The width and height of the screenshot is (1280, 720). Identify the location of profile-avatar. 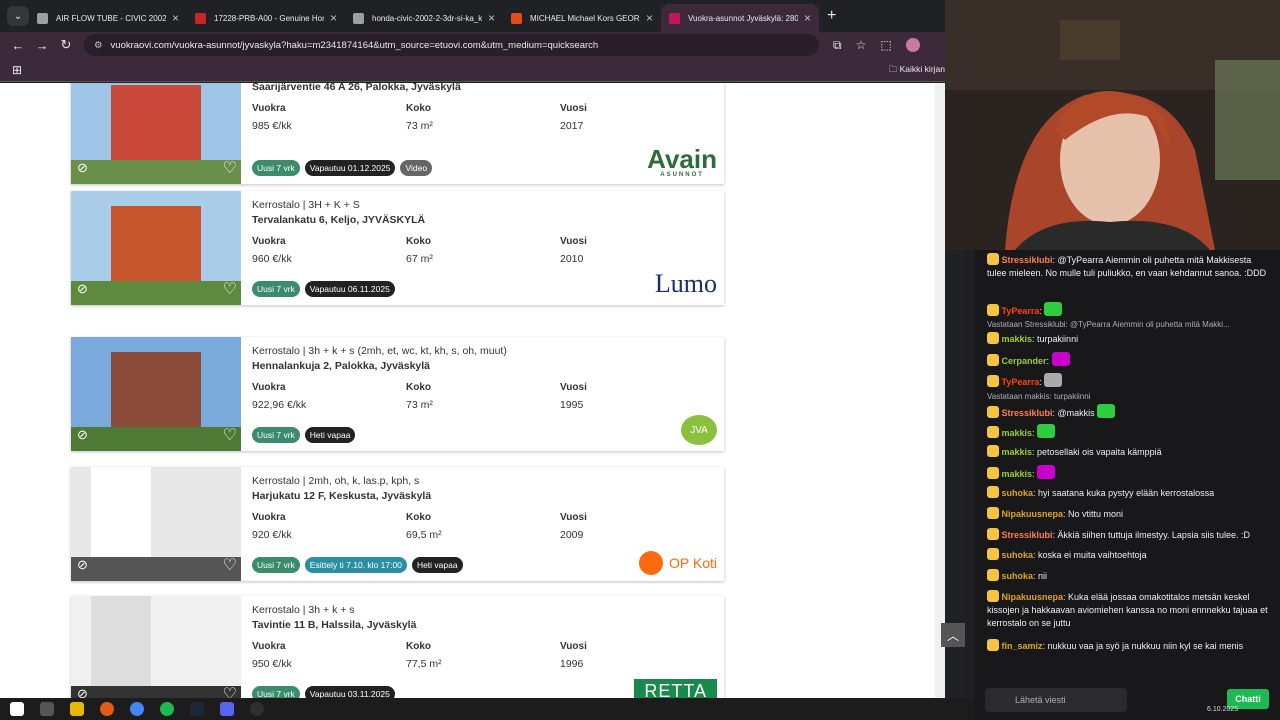
(912, 44).